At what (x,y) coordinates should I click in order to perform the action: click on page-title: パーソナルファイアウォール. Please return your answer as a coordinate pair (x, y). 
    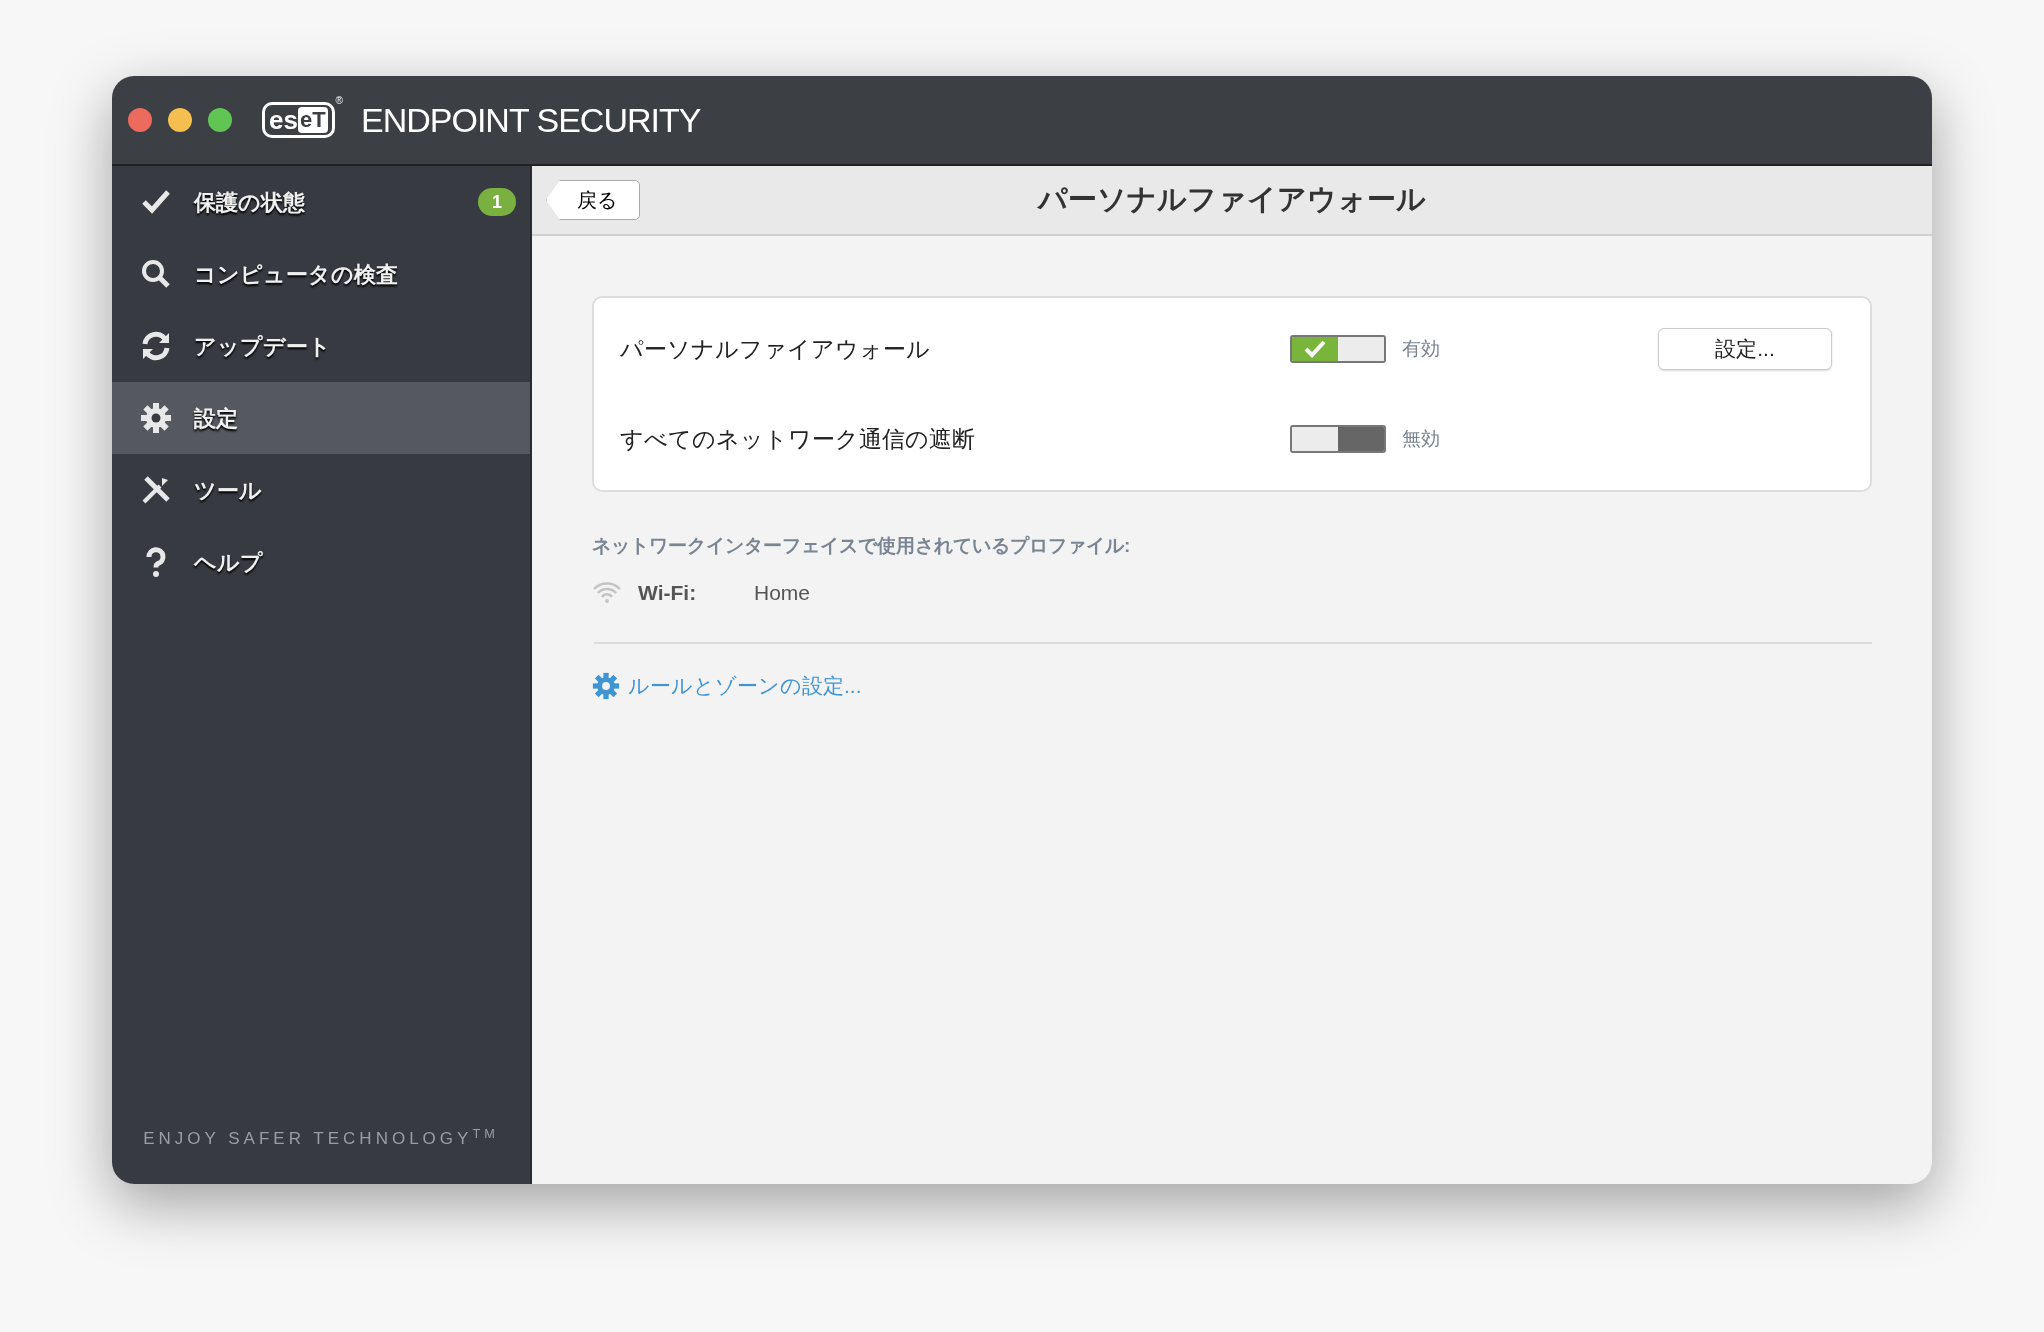
    Looking at the image, I should click on (1232, 200).